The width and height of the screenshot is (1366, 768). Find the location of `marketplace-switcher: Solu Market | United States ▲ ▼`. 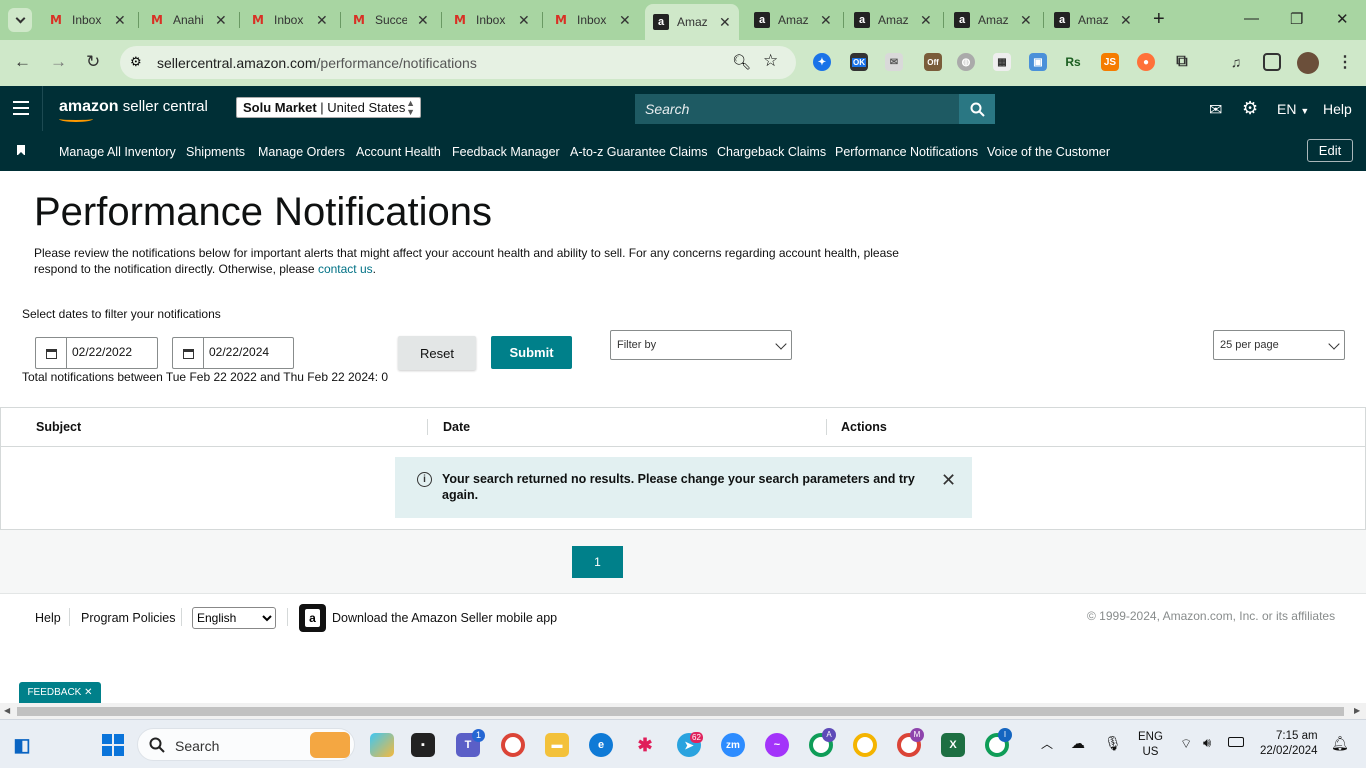

marketplace-switcher: Solu Market | United States ▲ ▼ is located at coordinates (328, 107).